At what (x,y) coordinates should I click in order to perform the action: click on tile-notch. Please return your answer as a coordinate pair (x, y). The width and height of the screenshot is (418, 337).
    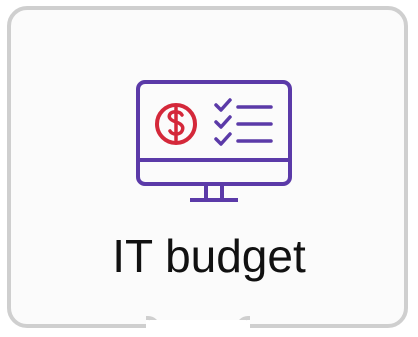
    Looking at the image, I should click on (198, 328).